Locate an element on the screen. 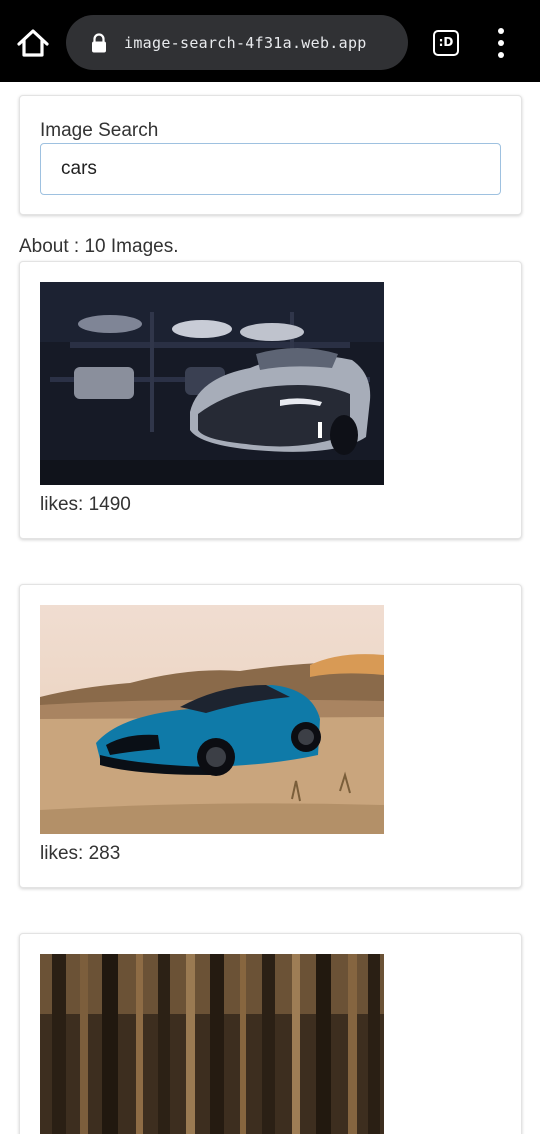 The width and height of the screenshot is (540, 1134). likes-count: likes: 1490 is located at coordinates (85, 504).